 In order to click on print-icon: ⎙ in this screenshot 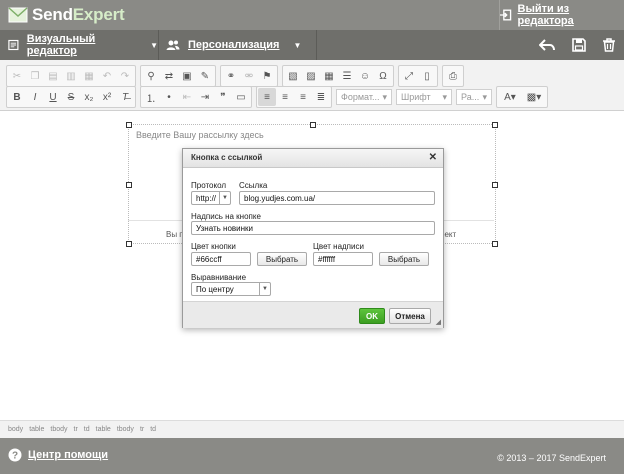, I will do `click(453, 76)`.